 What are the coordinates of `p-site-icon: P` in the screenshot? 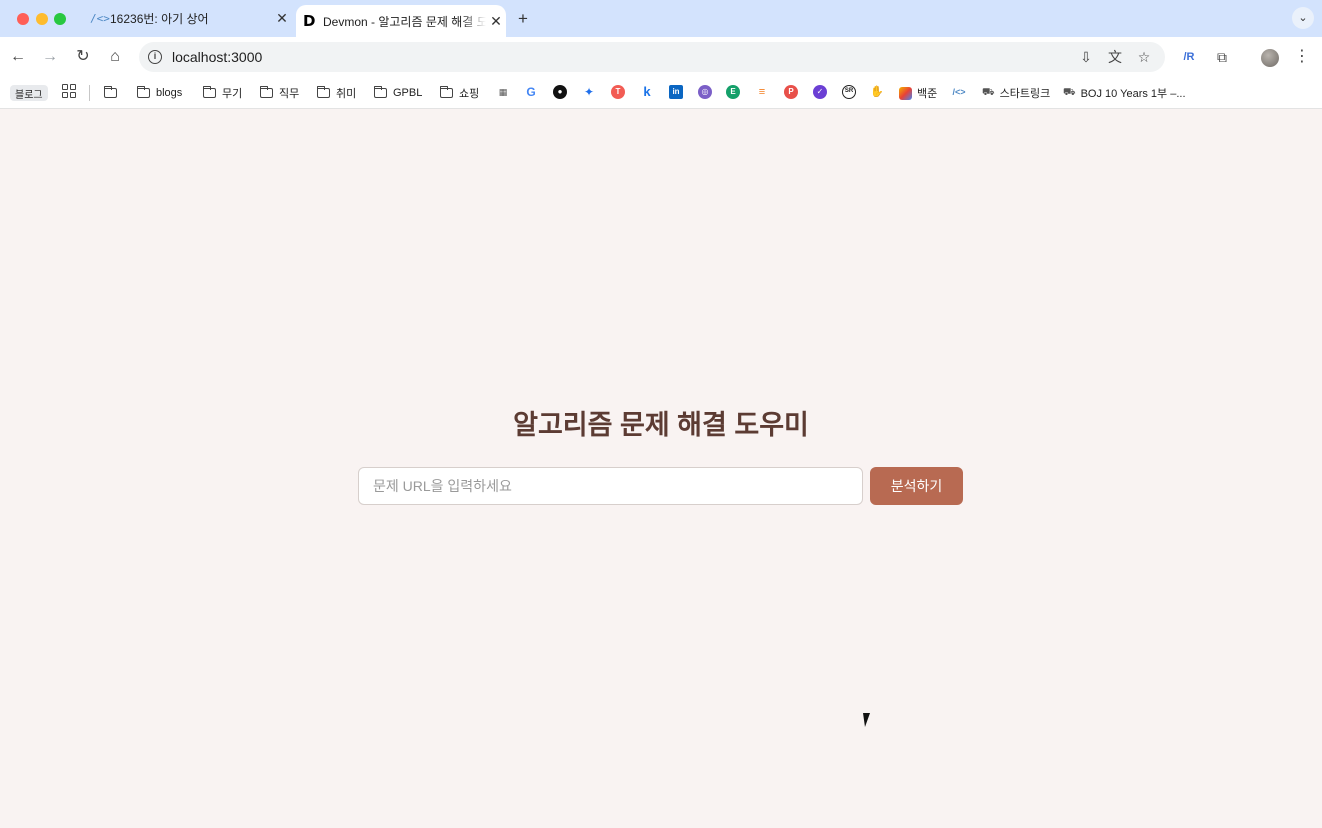 It's located at (791, 92).